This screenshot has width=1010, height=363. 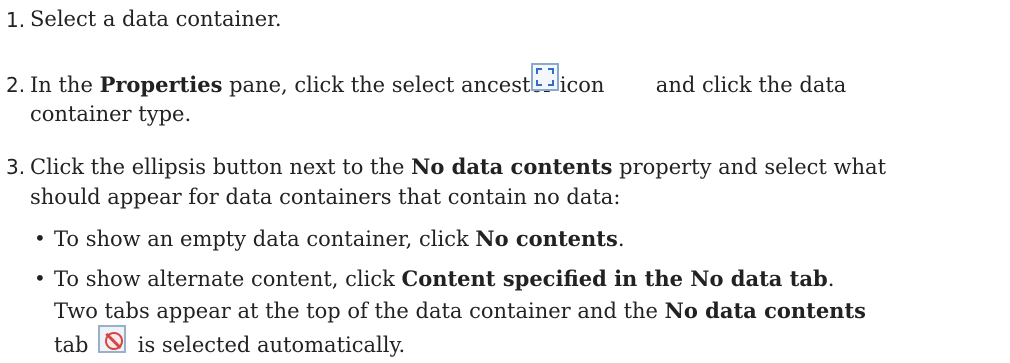 I want to click on step-number-3: 3., so click(x=16, y=167).